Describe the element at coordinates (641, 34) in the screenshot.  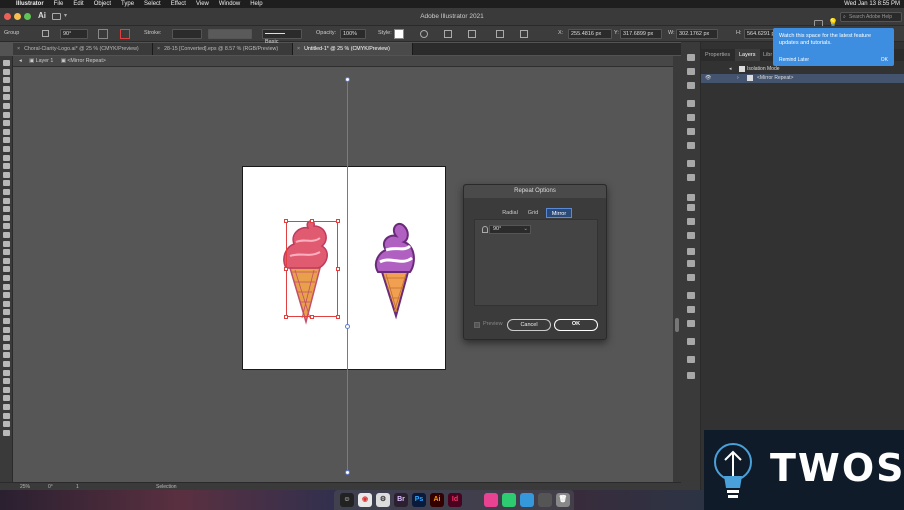
I see `y-field: 317.6899 px` at that location.